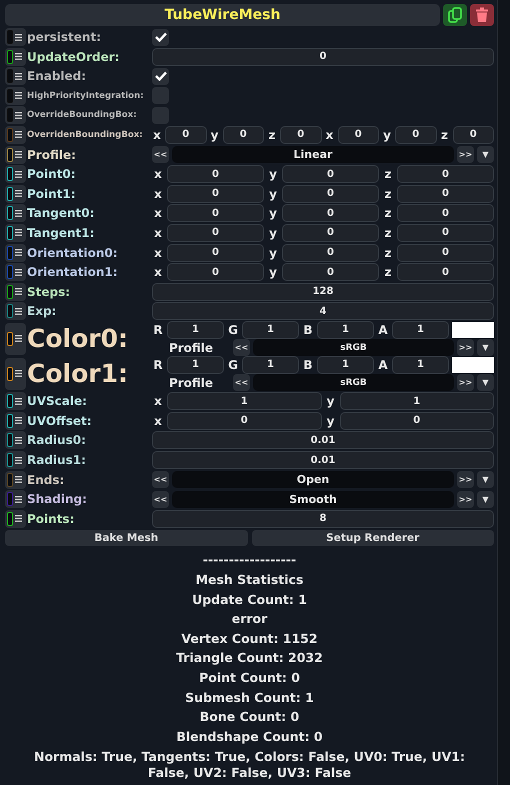 The width and height of the screenshot is (510, 785). I want to click on number-field: 128, so click(323, 291).